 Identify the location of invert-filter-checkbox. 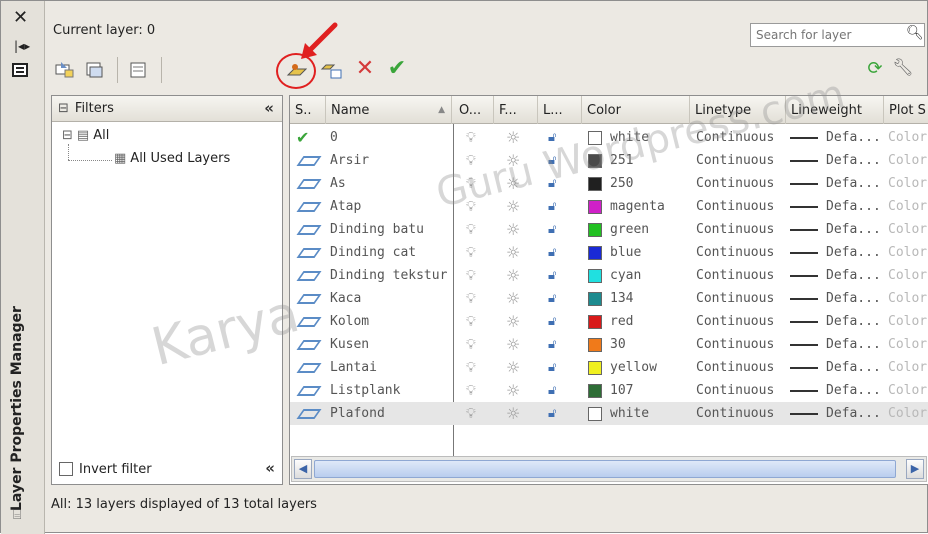
(66, 469).